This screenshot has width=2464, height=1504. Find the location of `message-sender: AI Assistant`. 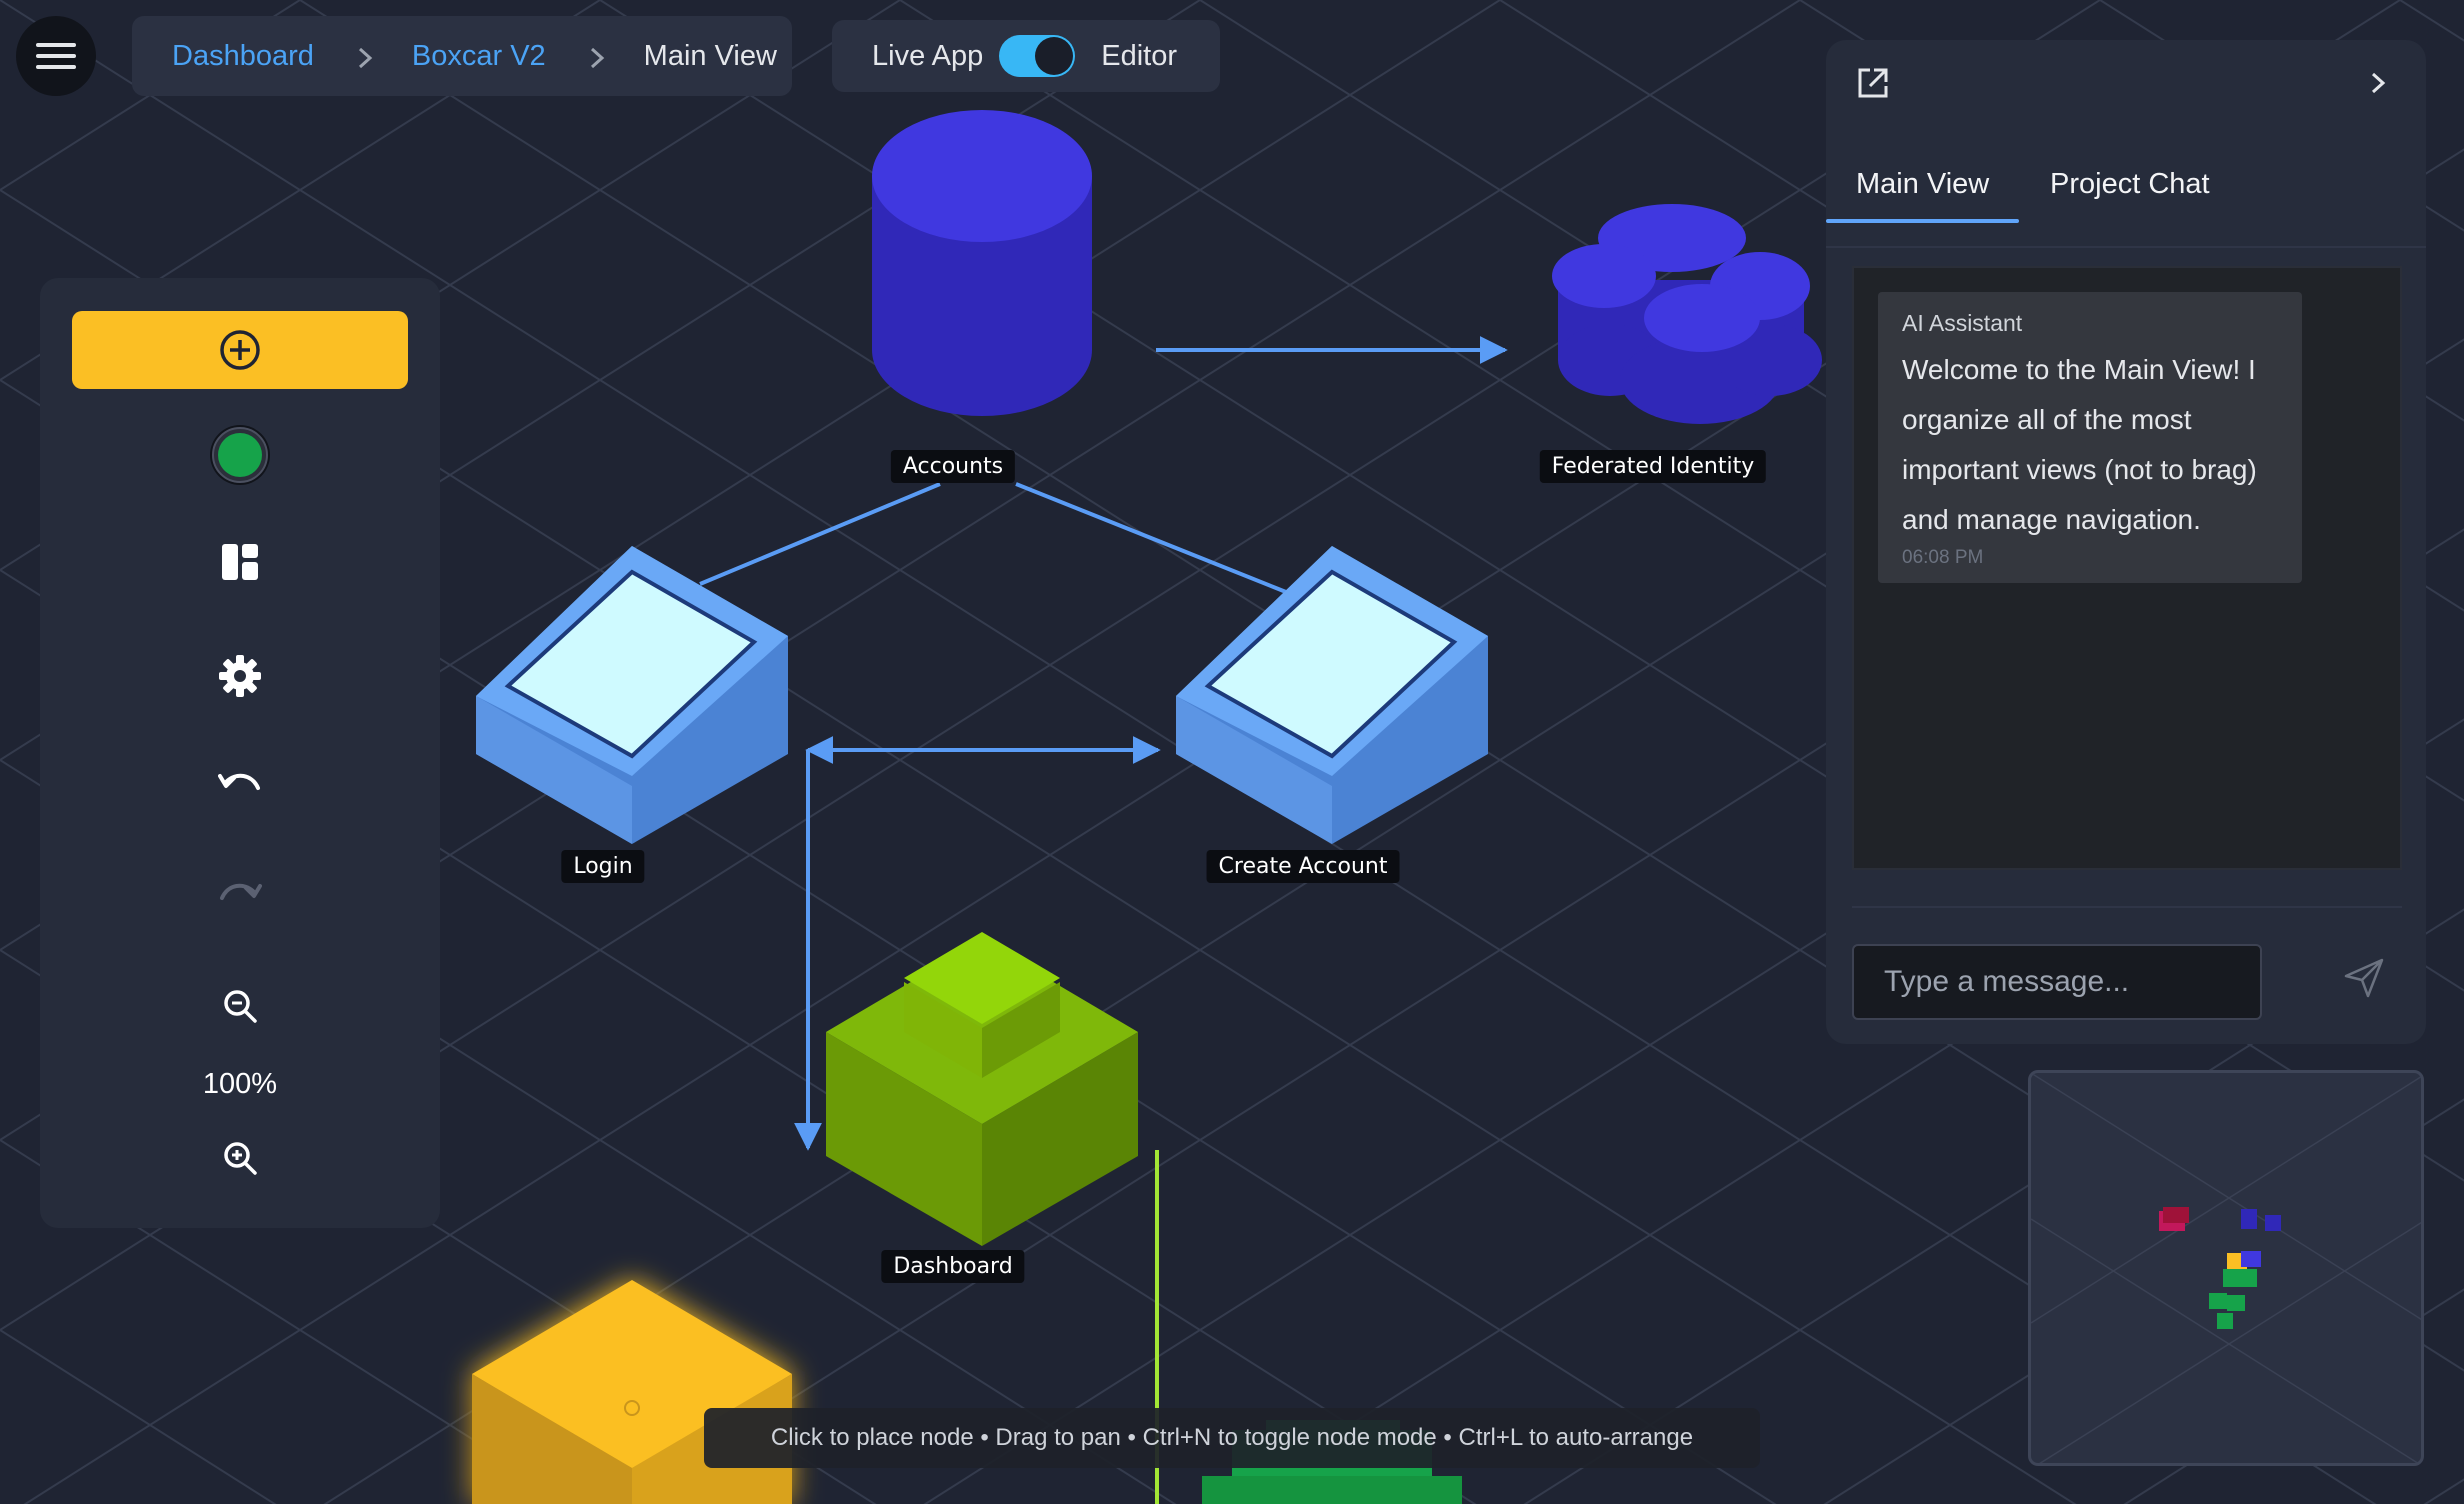

message-sender: AI Assistant is located at coordinates (1962, 323).